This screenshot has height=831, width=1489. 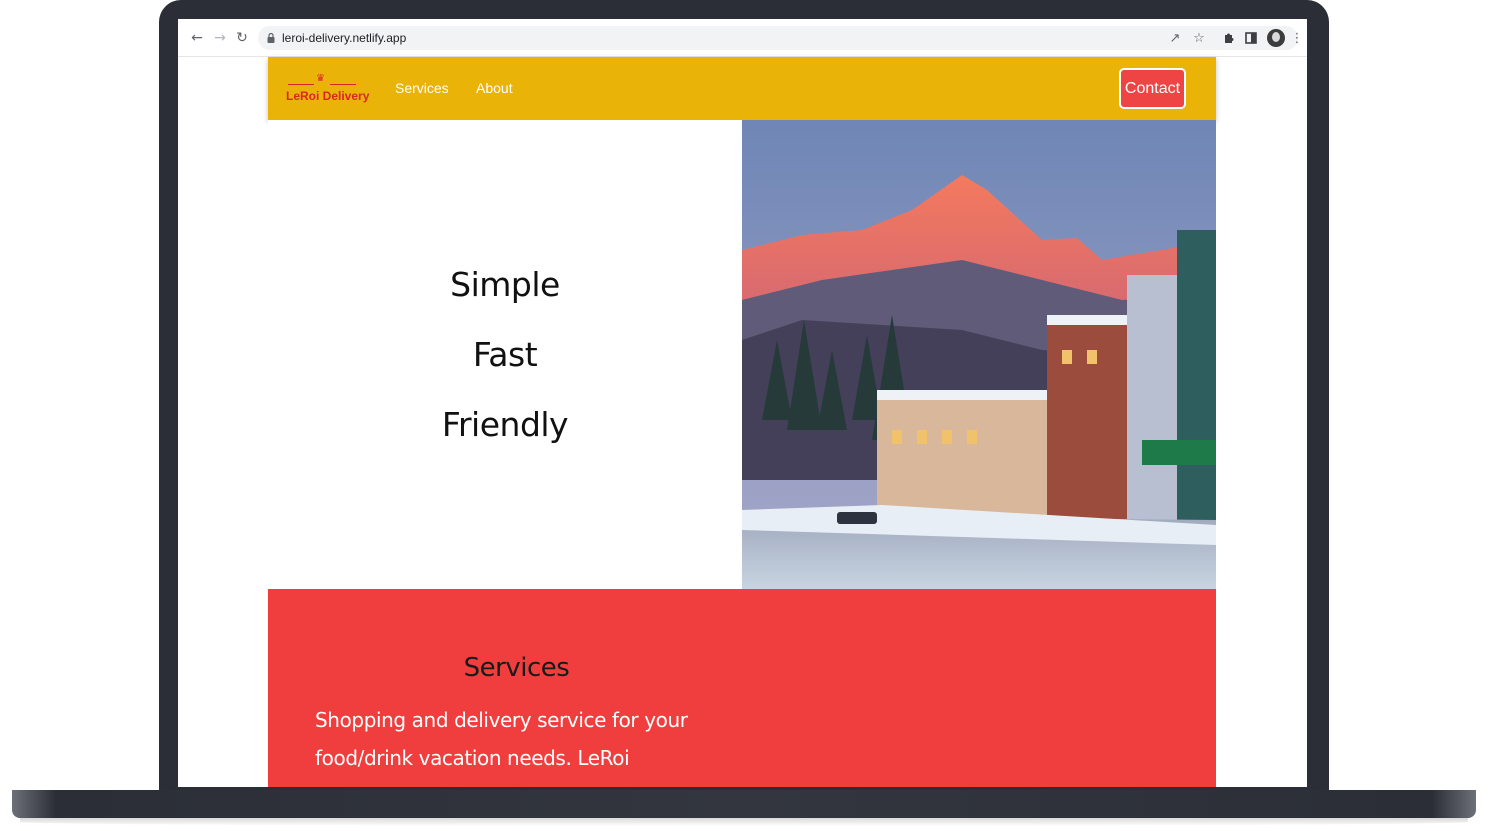 I want to click on star-icon: ☆, so click(x=1199, y=38).